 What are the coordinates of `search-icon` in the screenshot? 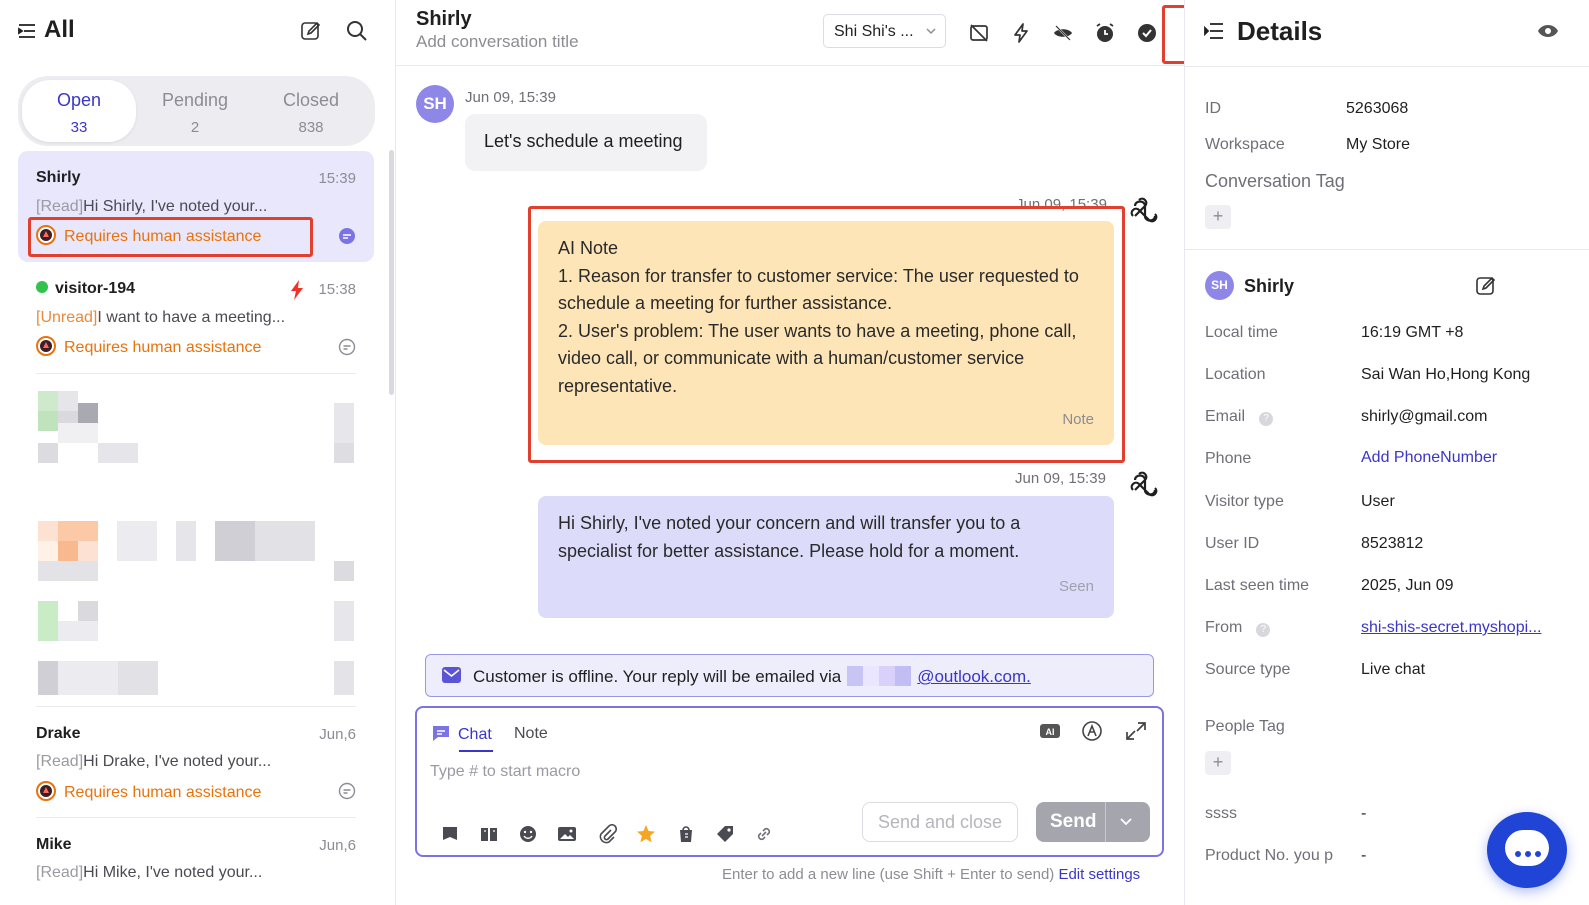 It's located at (357, 31).